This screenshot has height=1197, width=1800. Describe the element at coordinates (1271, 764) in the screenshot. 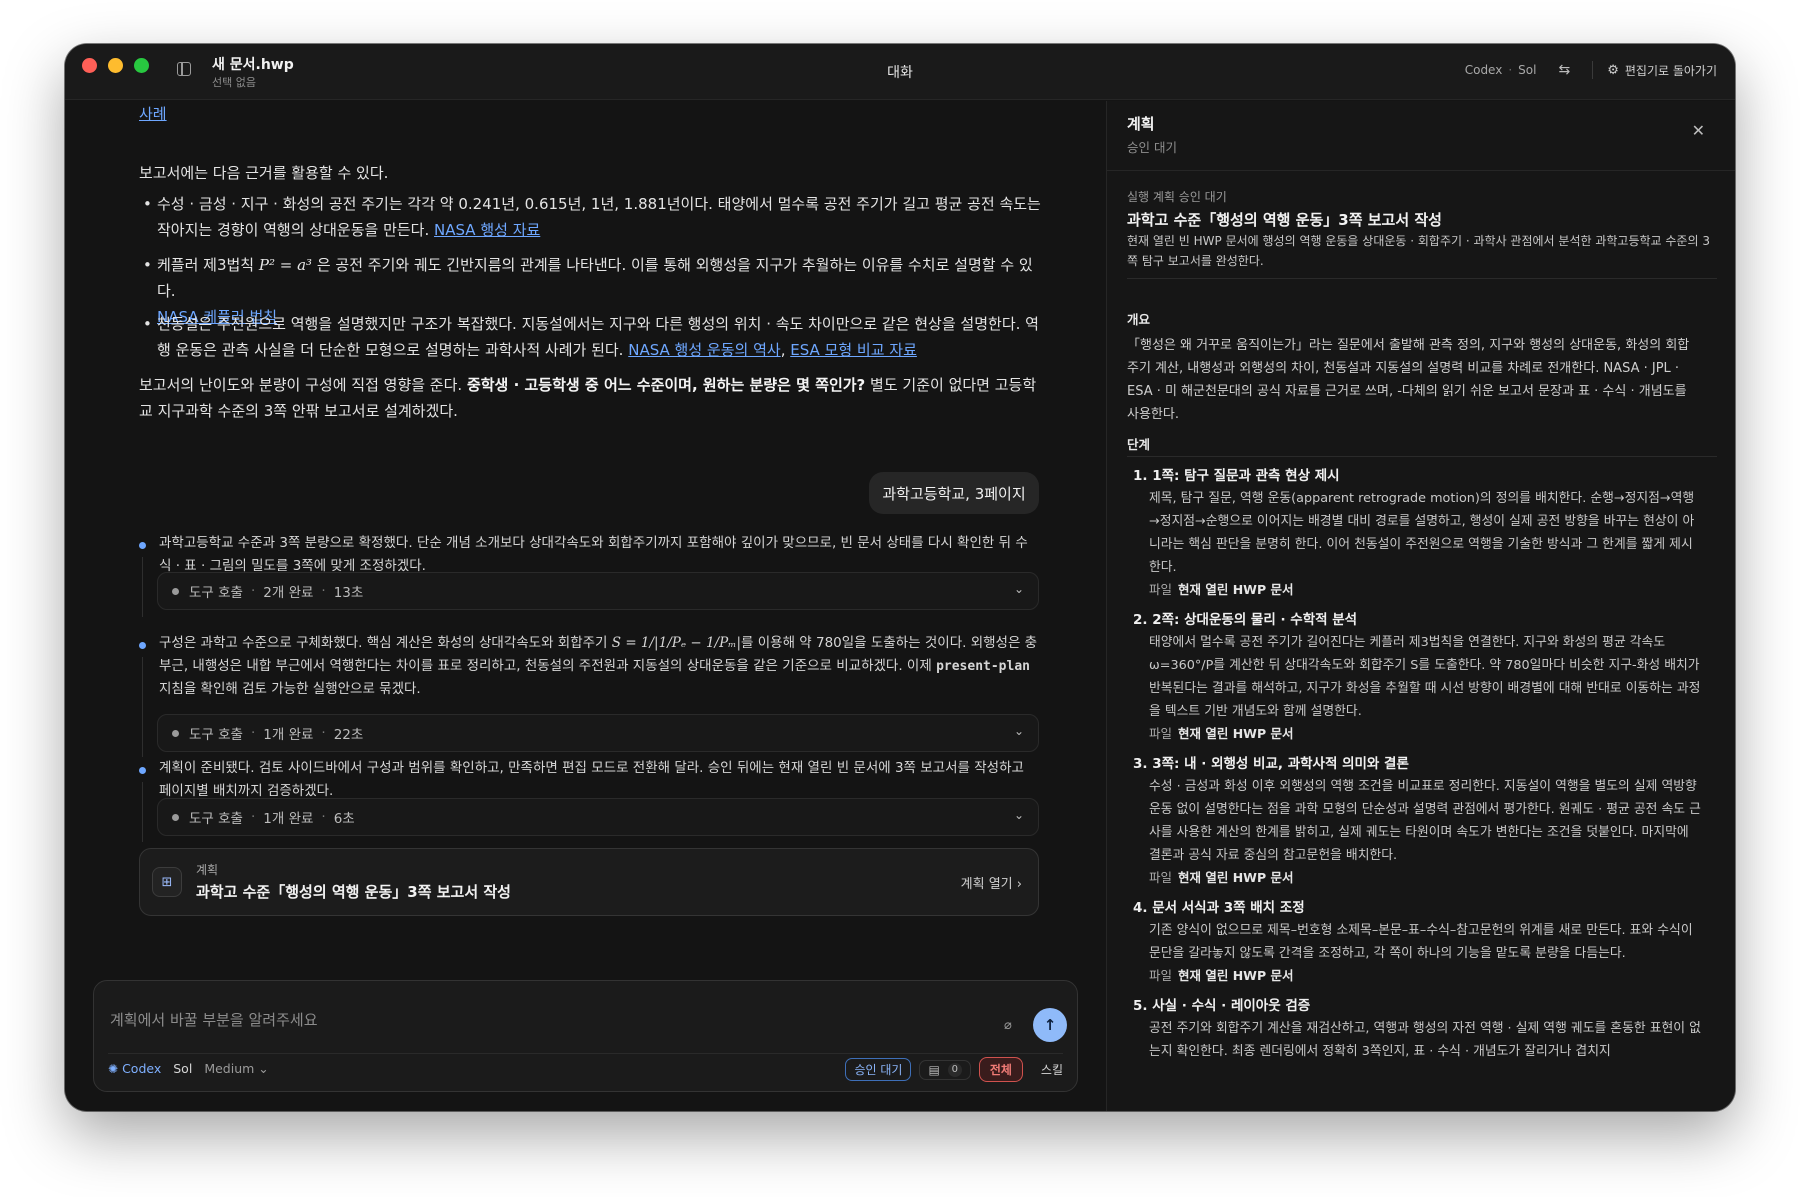

I see `plan-step-3-title: 3. 3쪽: 내 · 외행성 비교, 과학사적 의미와 결론` at that location.